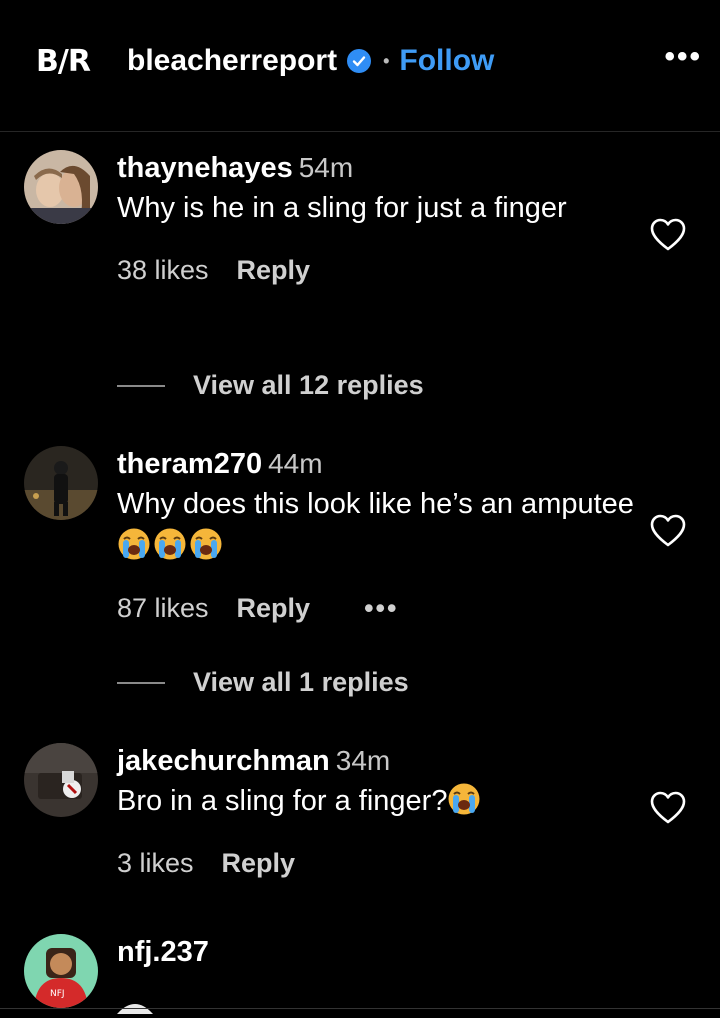 This screenshot has width=720, height=1018. What do you see at coordinates (326, 167) in the screenshot?
I see `comment-timestamp: 54m` at bounding box center [326, 167].